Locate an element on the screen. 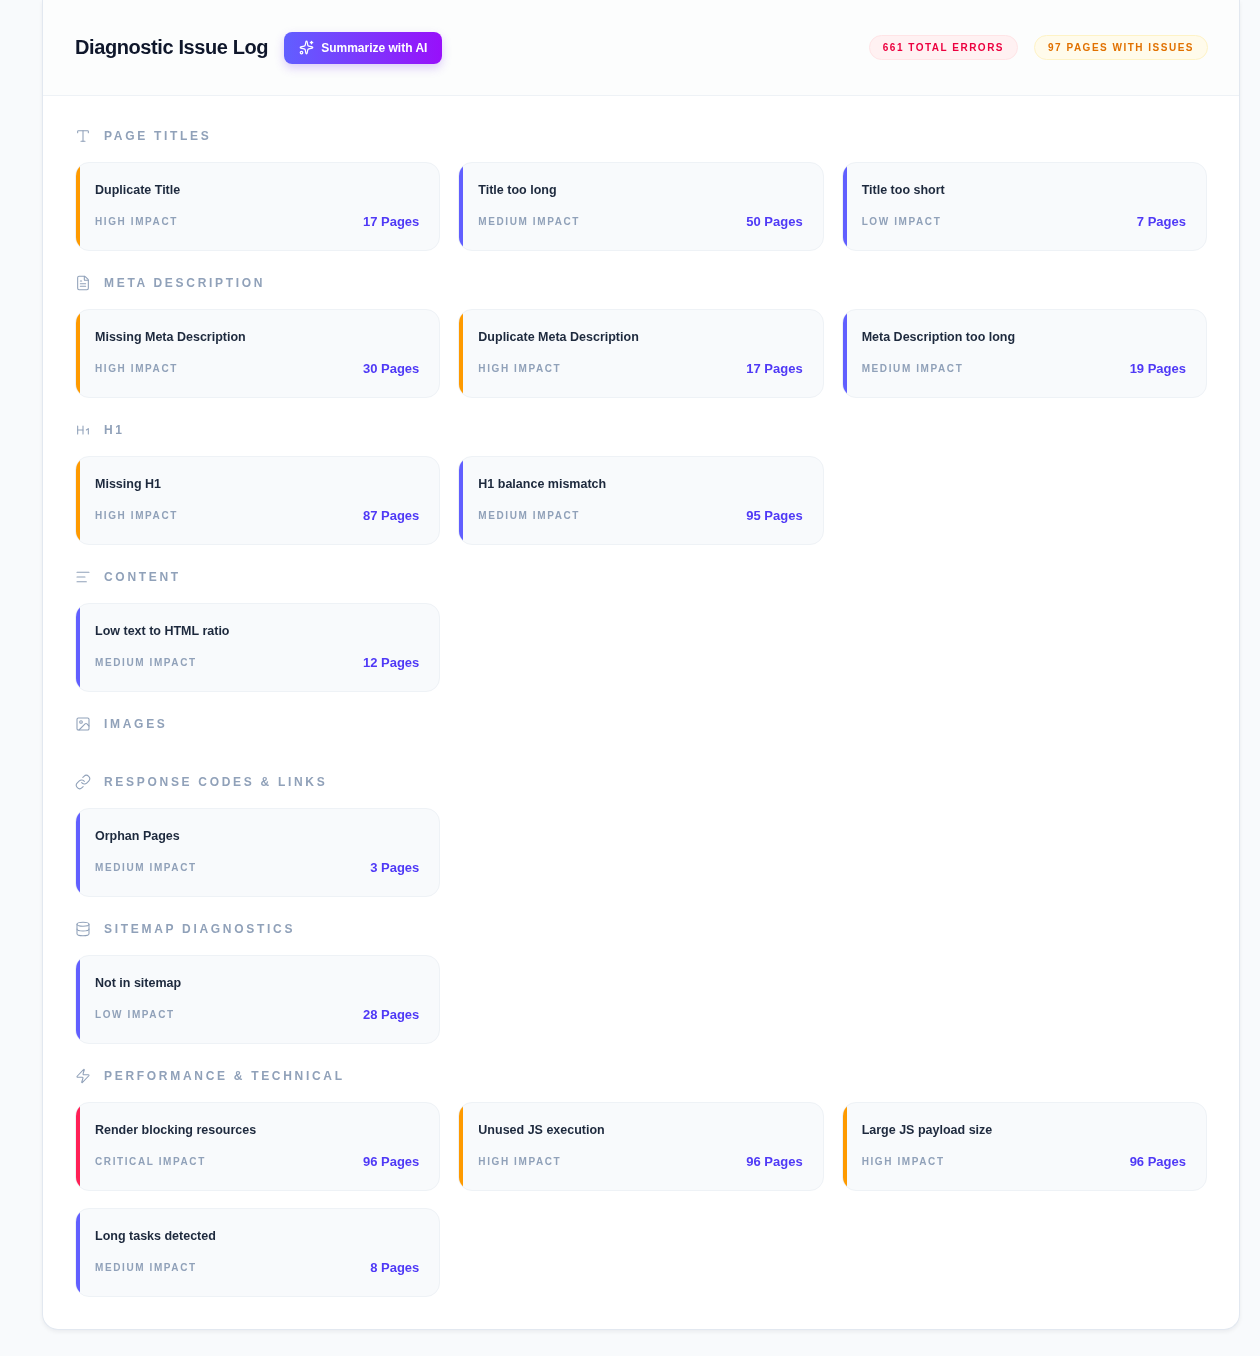 The width and height of the screenshot is (1260, 1356). issue-title: Title too short is located at coordinates (903, 190).